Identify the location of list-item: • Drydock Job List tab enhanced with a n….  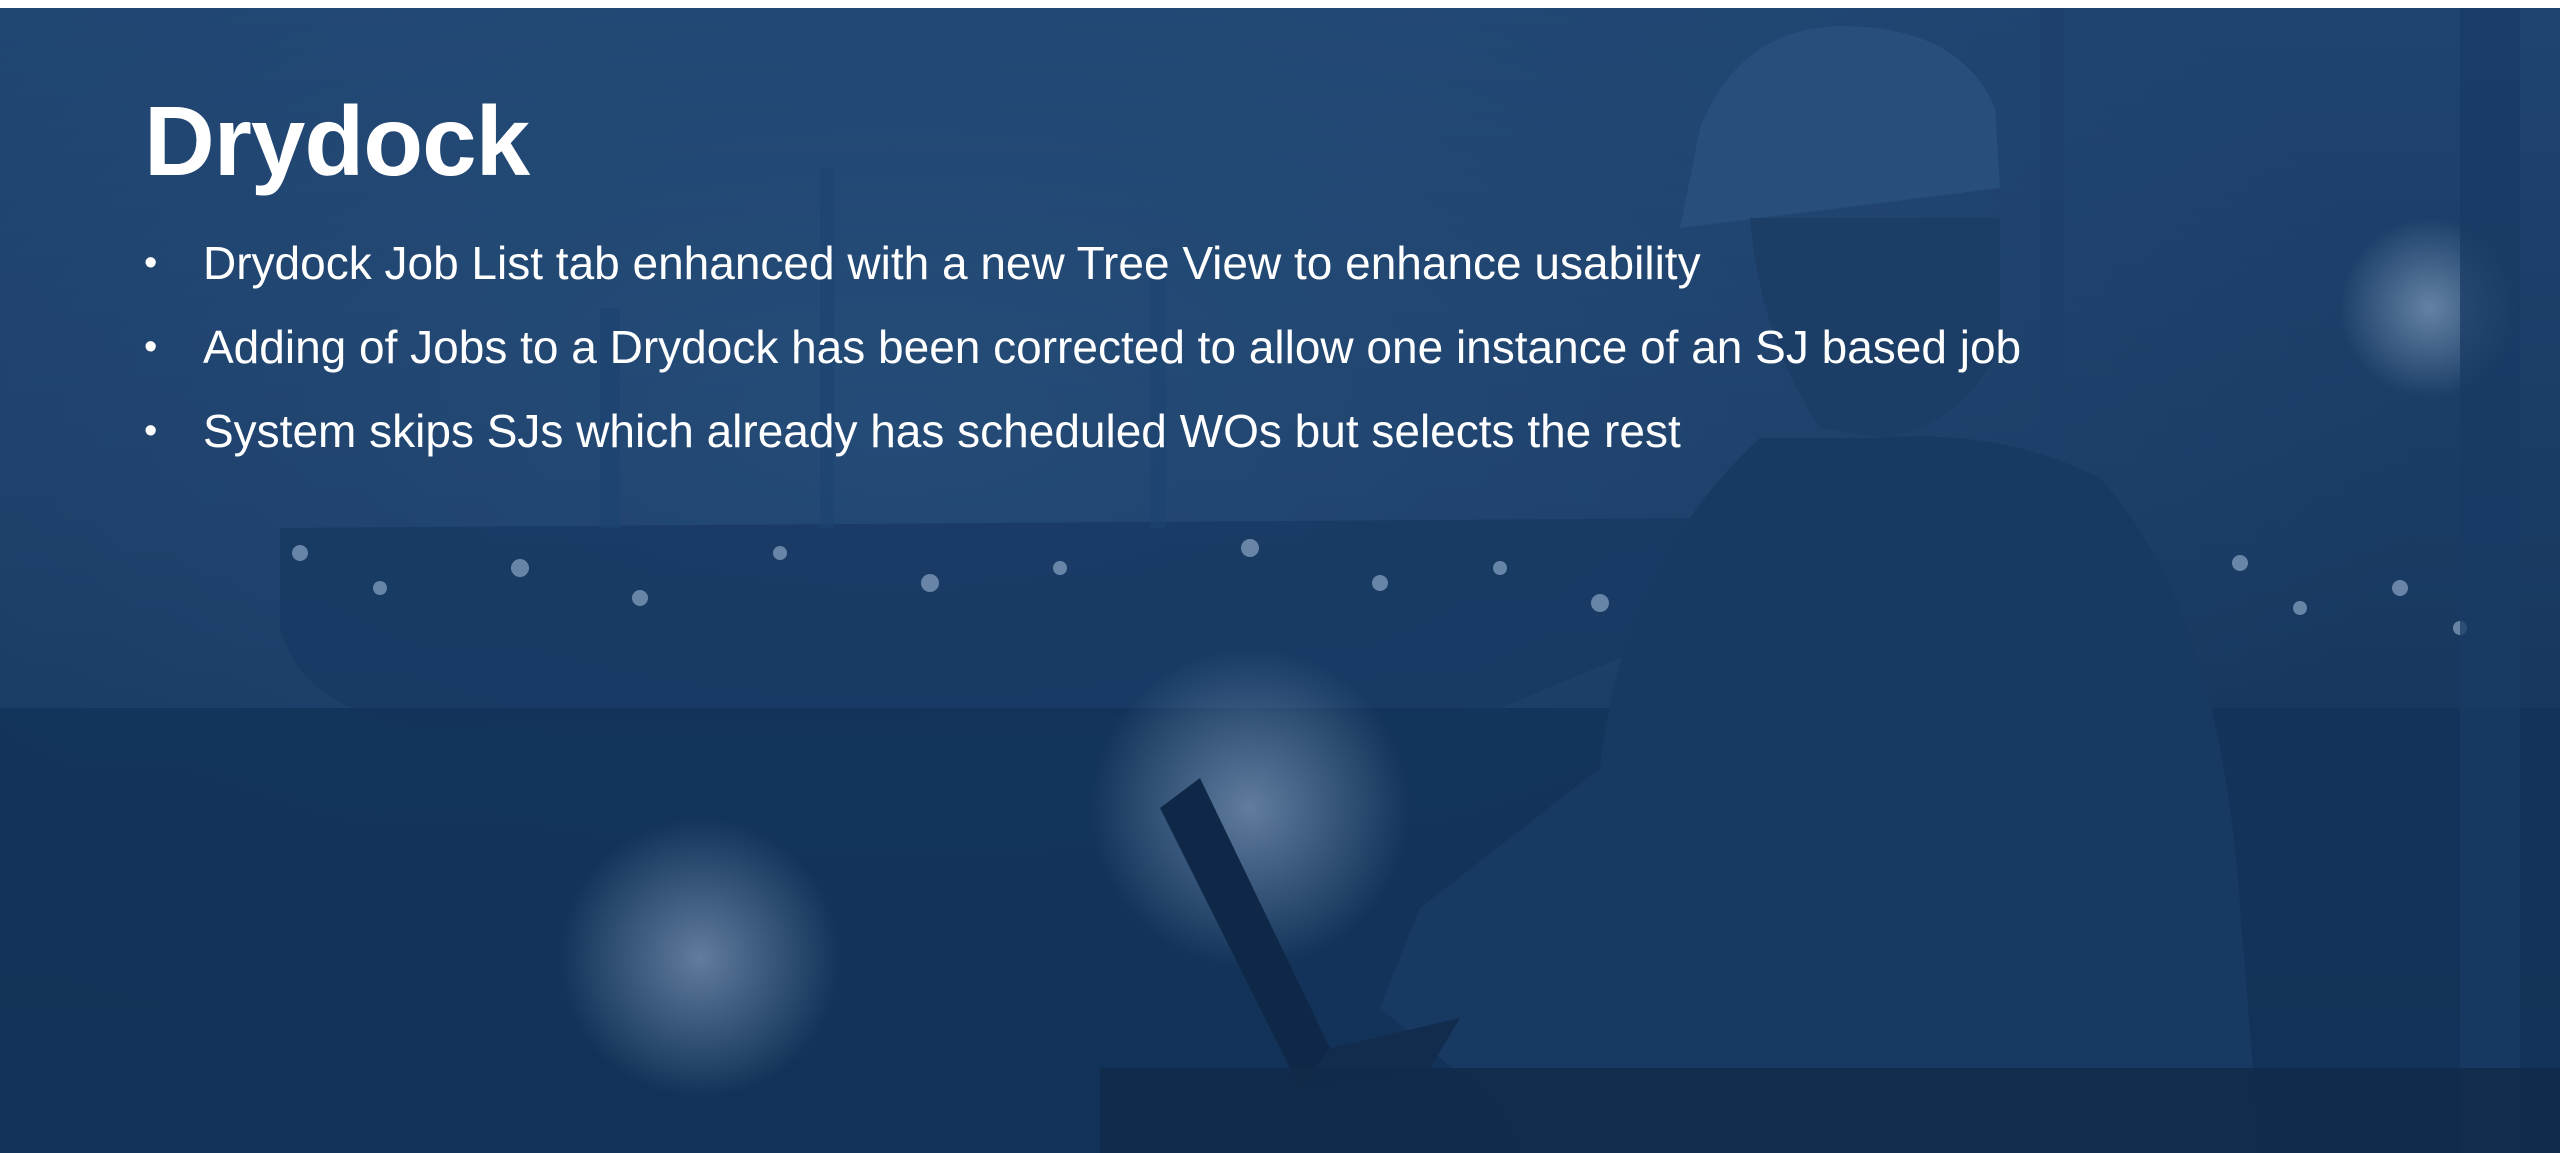
(1294, 263).